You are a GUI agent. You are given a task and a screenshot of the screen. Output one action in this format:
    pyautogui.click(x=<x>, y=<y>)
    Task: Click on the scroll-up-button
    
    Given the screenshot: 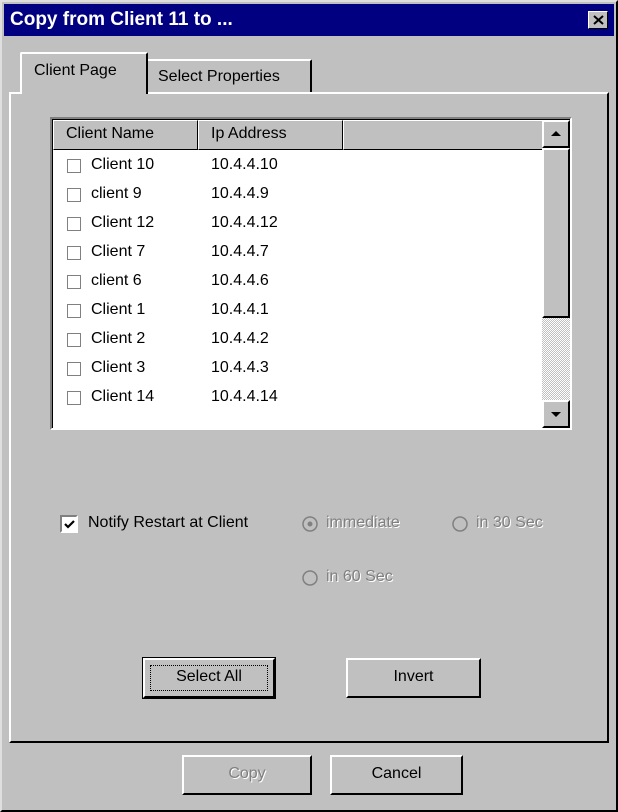 What is the action you would take?
    pyautogui.click(x=556, y=134)
    